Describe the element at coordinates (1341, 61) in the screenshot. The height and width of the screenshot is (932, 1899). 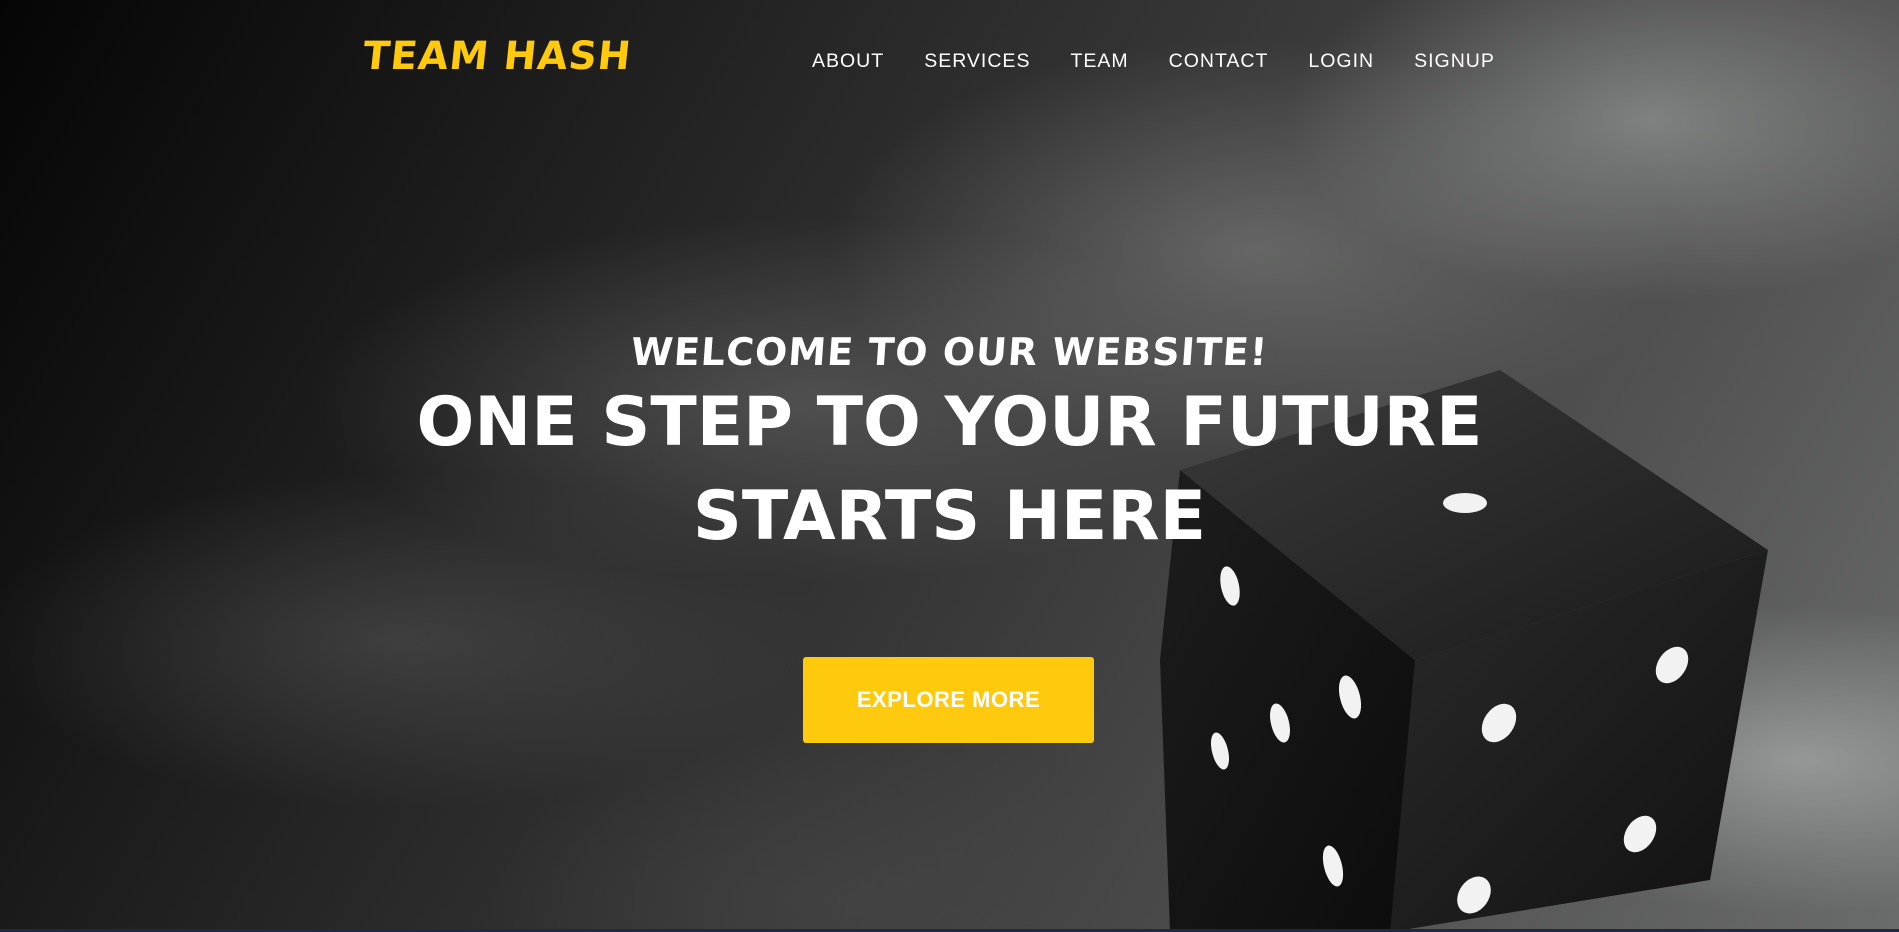
I see `nav-item-login: LOGIN` at that location.